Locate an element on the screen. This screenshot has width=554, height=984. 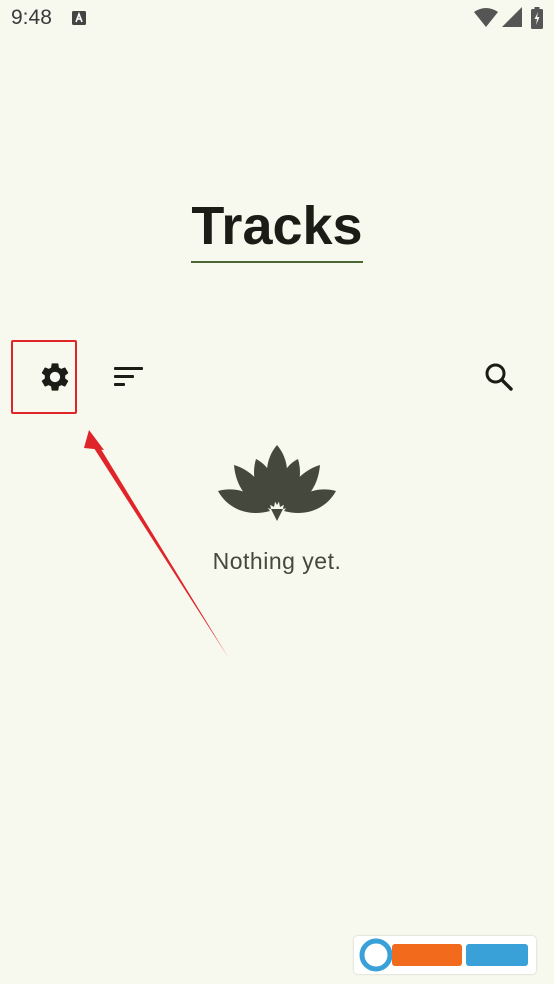
watermark-logo is located at coordinates (445, 955).